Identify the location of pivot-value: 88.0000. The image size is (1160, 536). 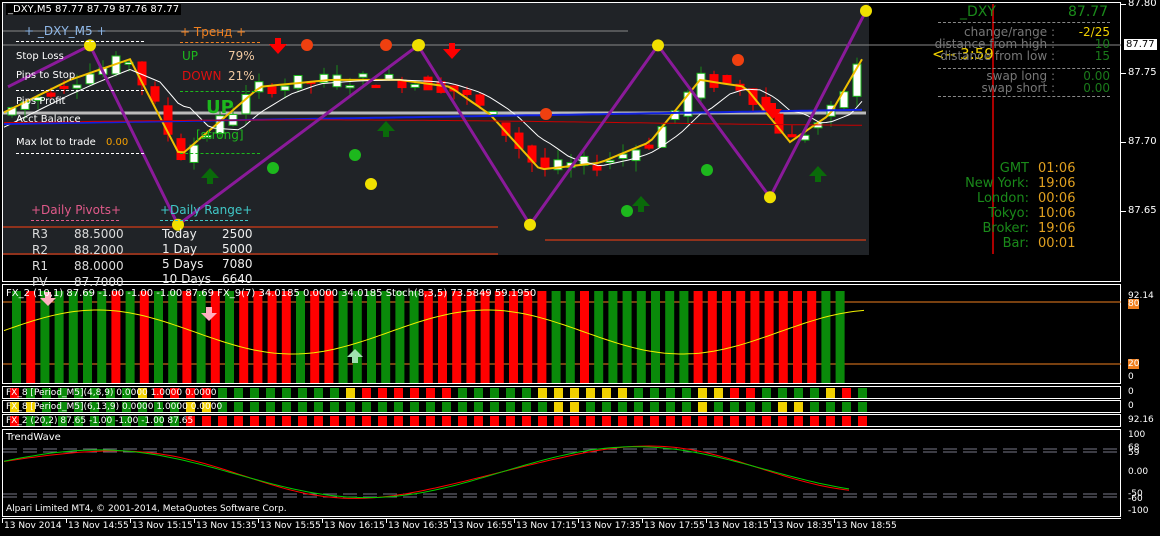
(99, 266).